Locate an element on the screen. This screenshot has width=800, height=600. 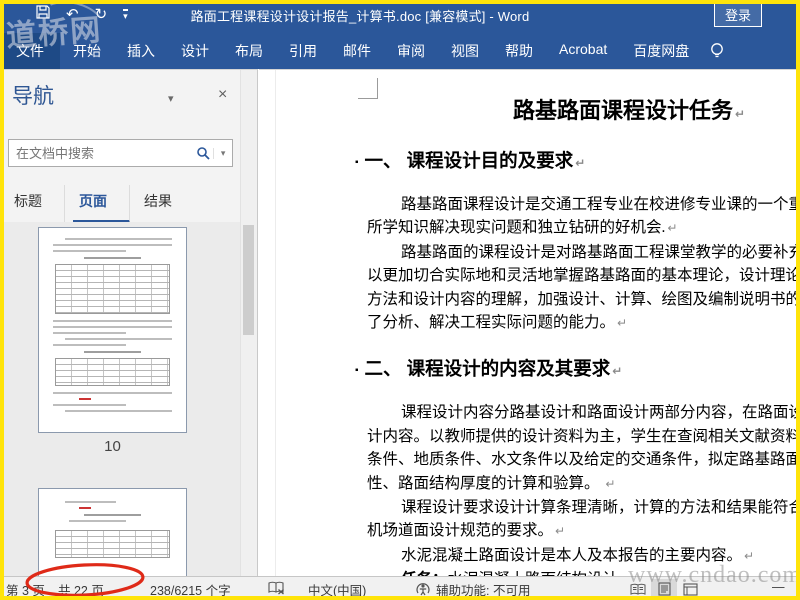
document-line: 性、路面结构厚度的计算和验算。 ↵ is located at coordinates (491, 483).